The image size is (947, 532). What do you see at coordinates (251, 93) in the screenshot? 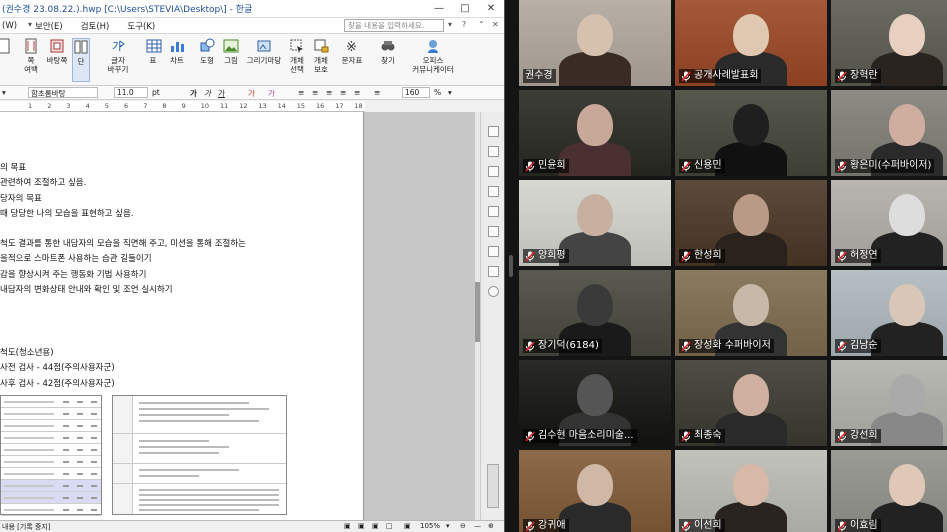
I see `font-color-button: 가` at bounding box center [251, 93].